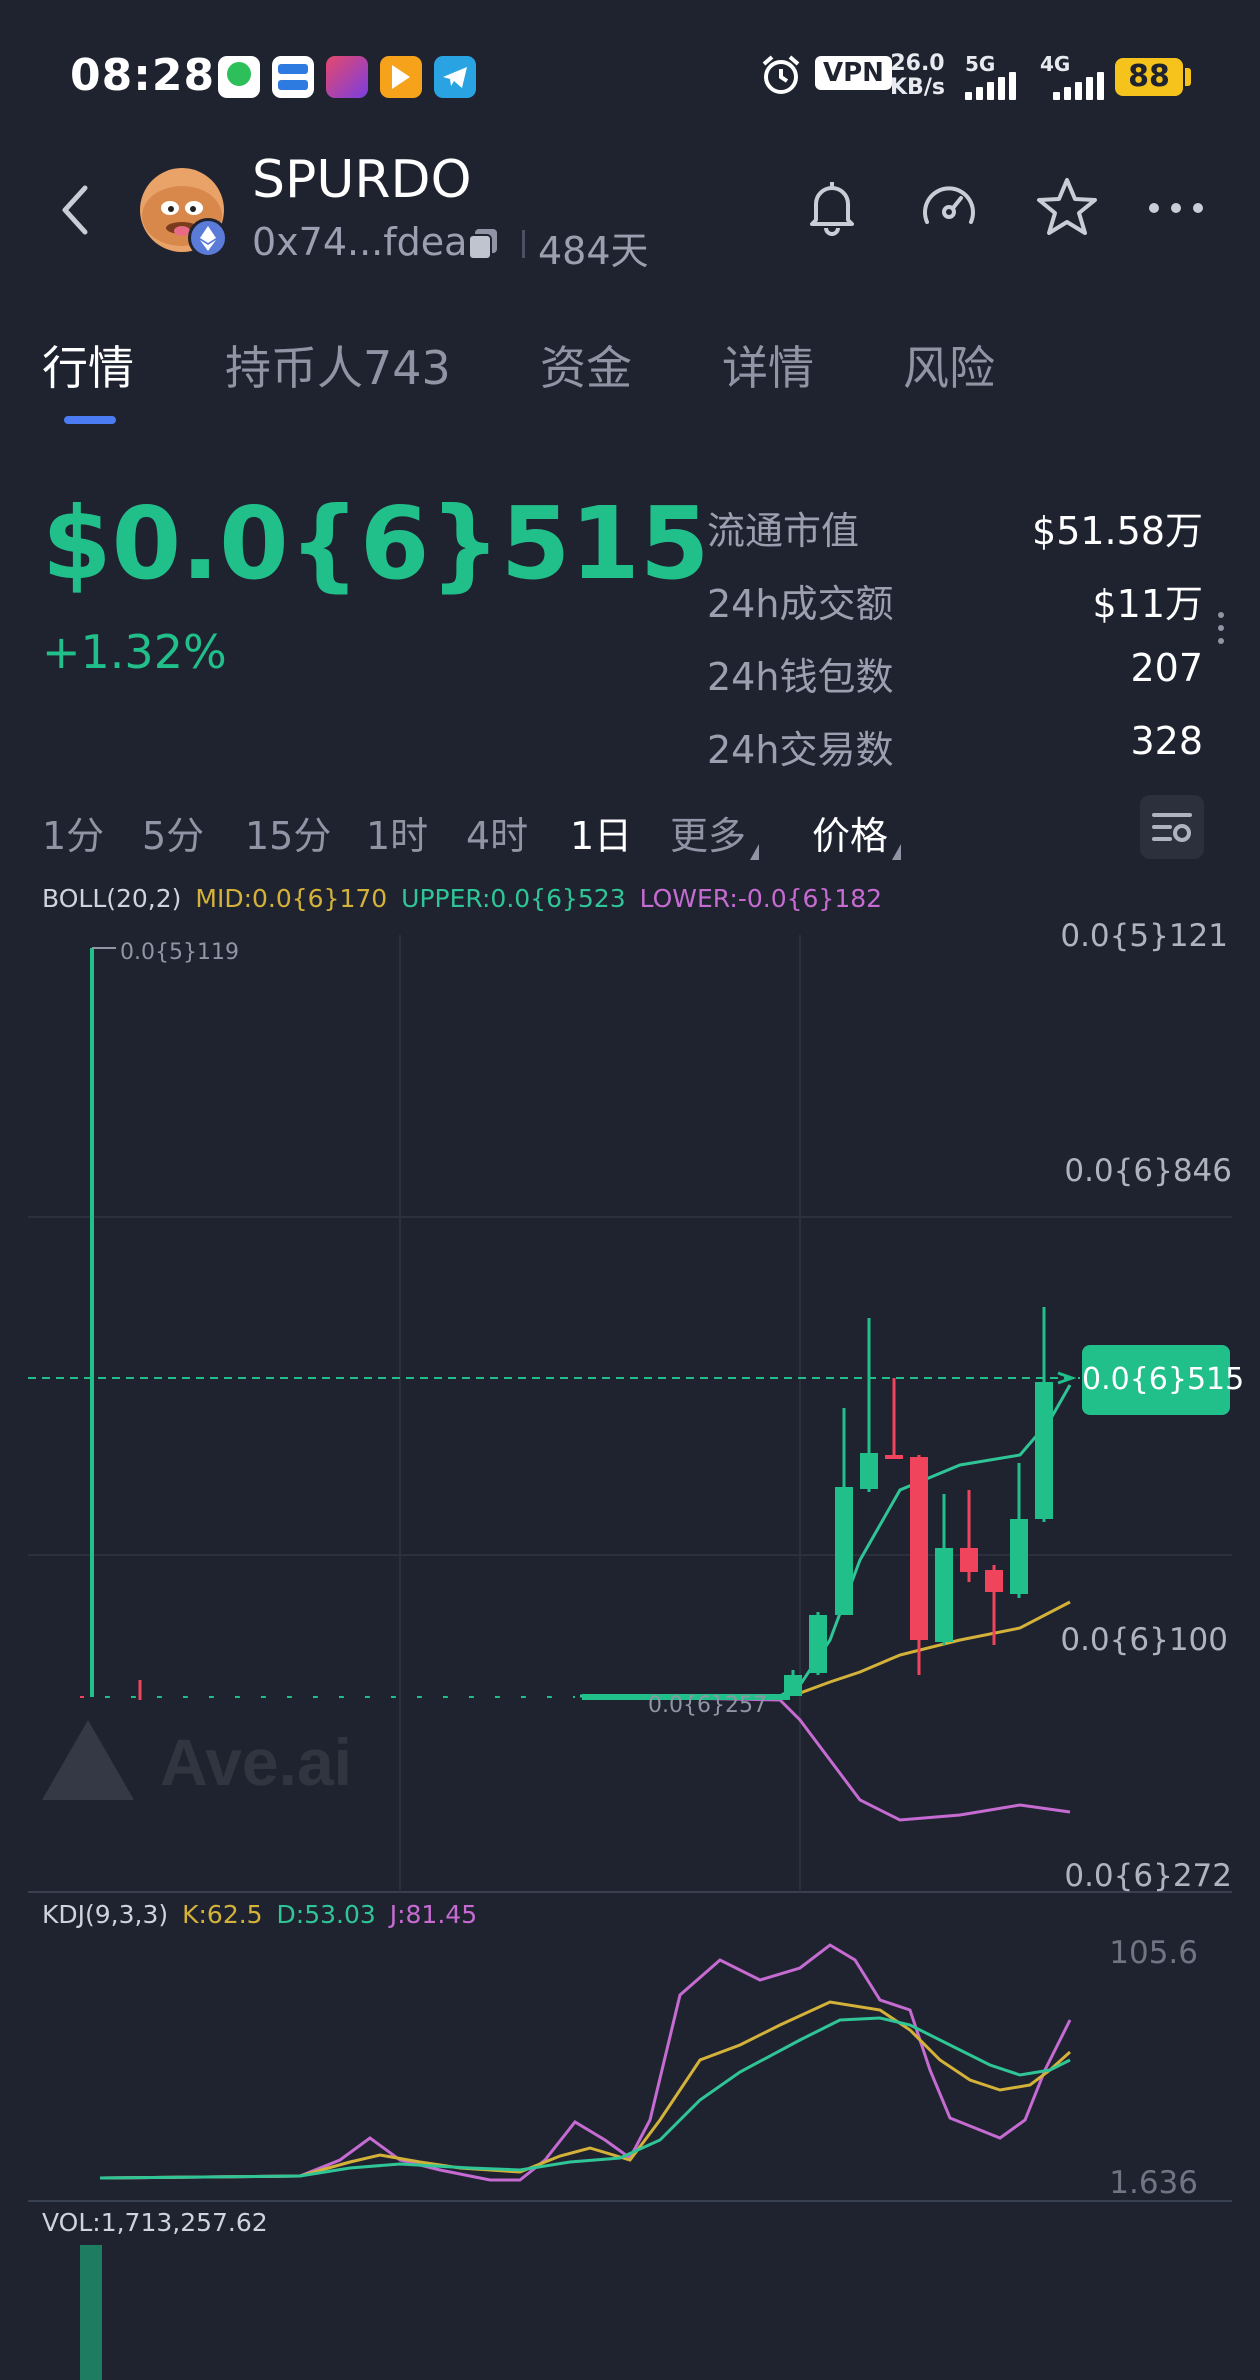 Image resolution: width=1260 pixels, height=2380 pixels. Describe the element at coordinates (850, 836) in the screenshot. I see `price-label: 价格` at that location.